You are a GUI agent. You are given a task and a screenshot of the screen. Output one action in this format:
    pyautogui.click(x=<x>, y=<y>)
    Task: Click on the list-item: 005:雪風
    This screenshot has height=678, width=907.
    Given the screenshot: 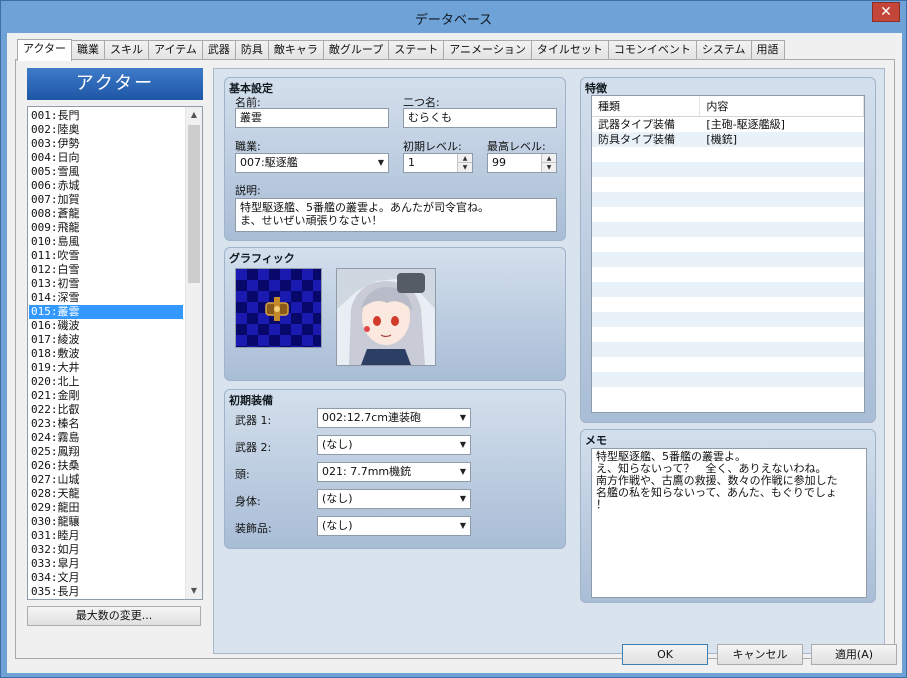 What is the action you would take?
    pyautogui.click(x=106, y=172)
    